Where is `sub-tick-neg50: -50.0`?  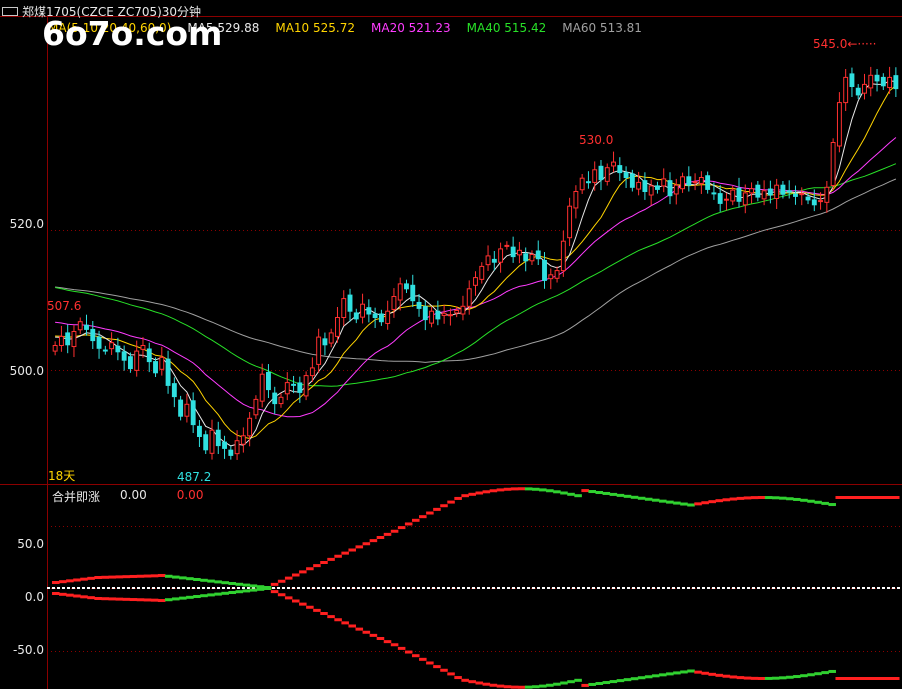
sub-tick-neg50: -50.0 is located at coordinates (28, 650).